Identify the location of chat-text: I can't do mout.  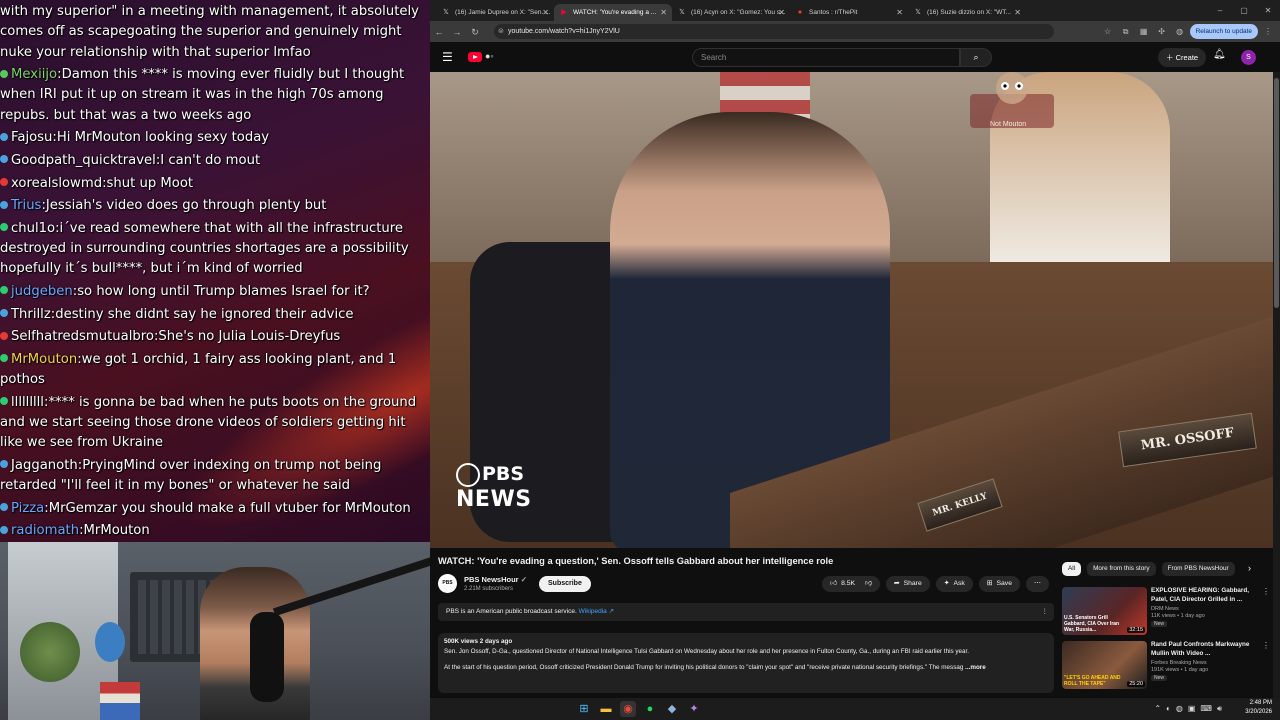
(210, 160).